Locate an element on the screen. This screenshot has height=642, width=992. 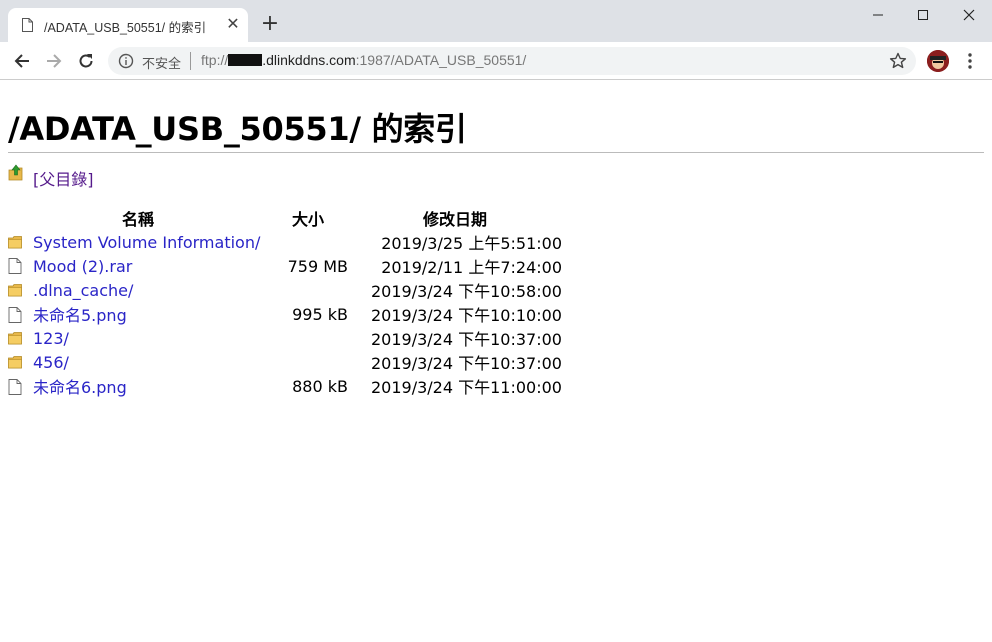
bookmark-star-icon is located at coordinates (898, 61).